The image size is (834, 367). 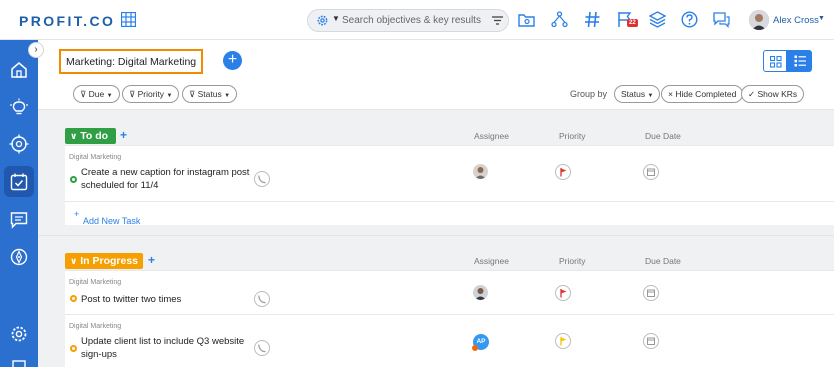 I want to click on page-title-box: Marketing: Digital Marketing, so click(x=131, y=61).